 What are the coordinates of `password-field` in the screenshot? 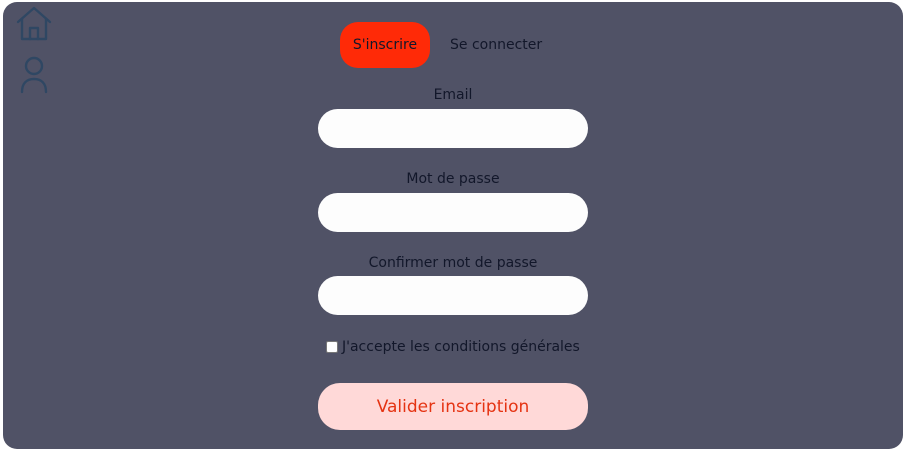 It's located at (453, 212).